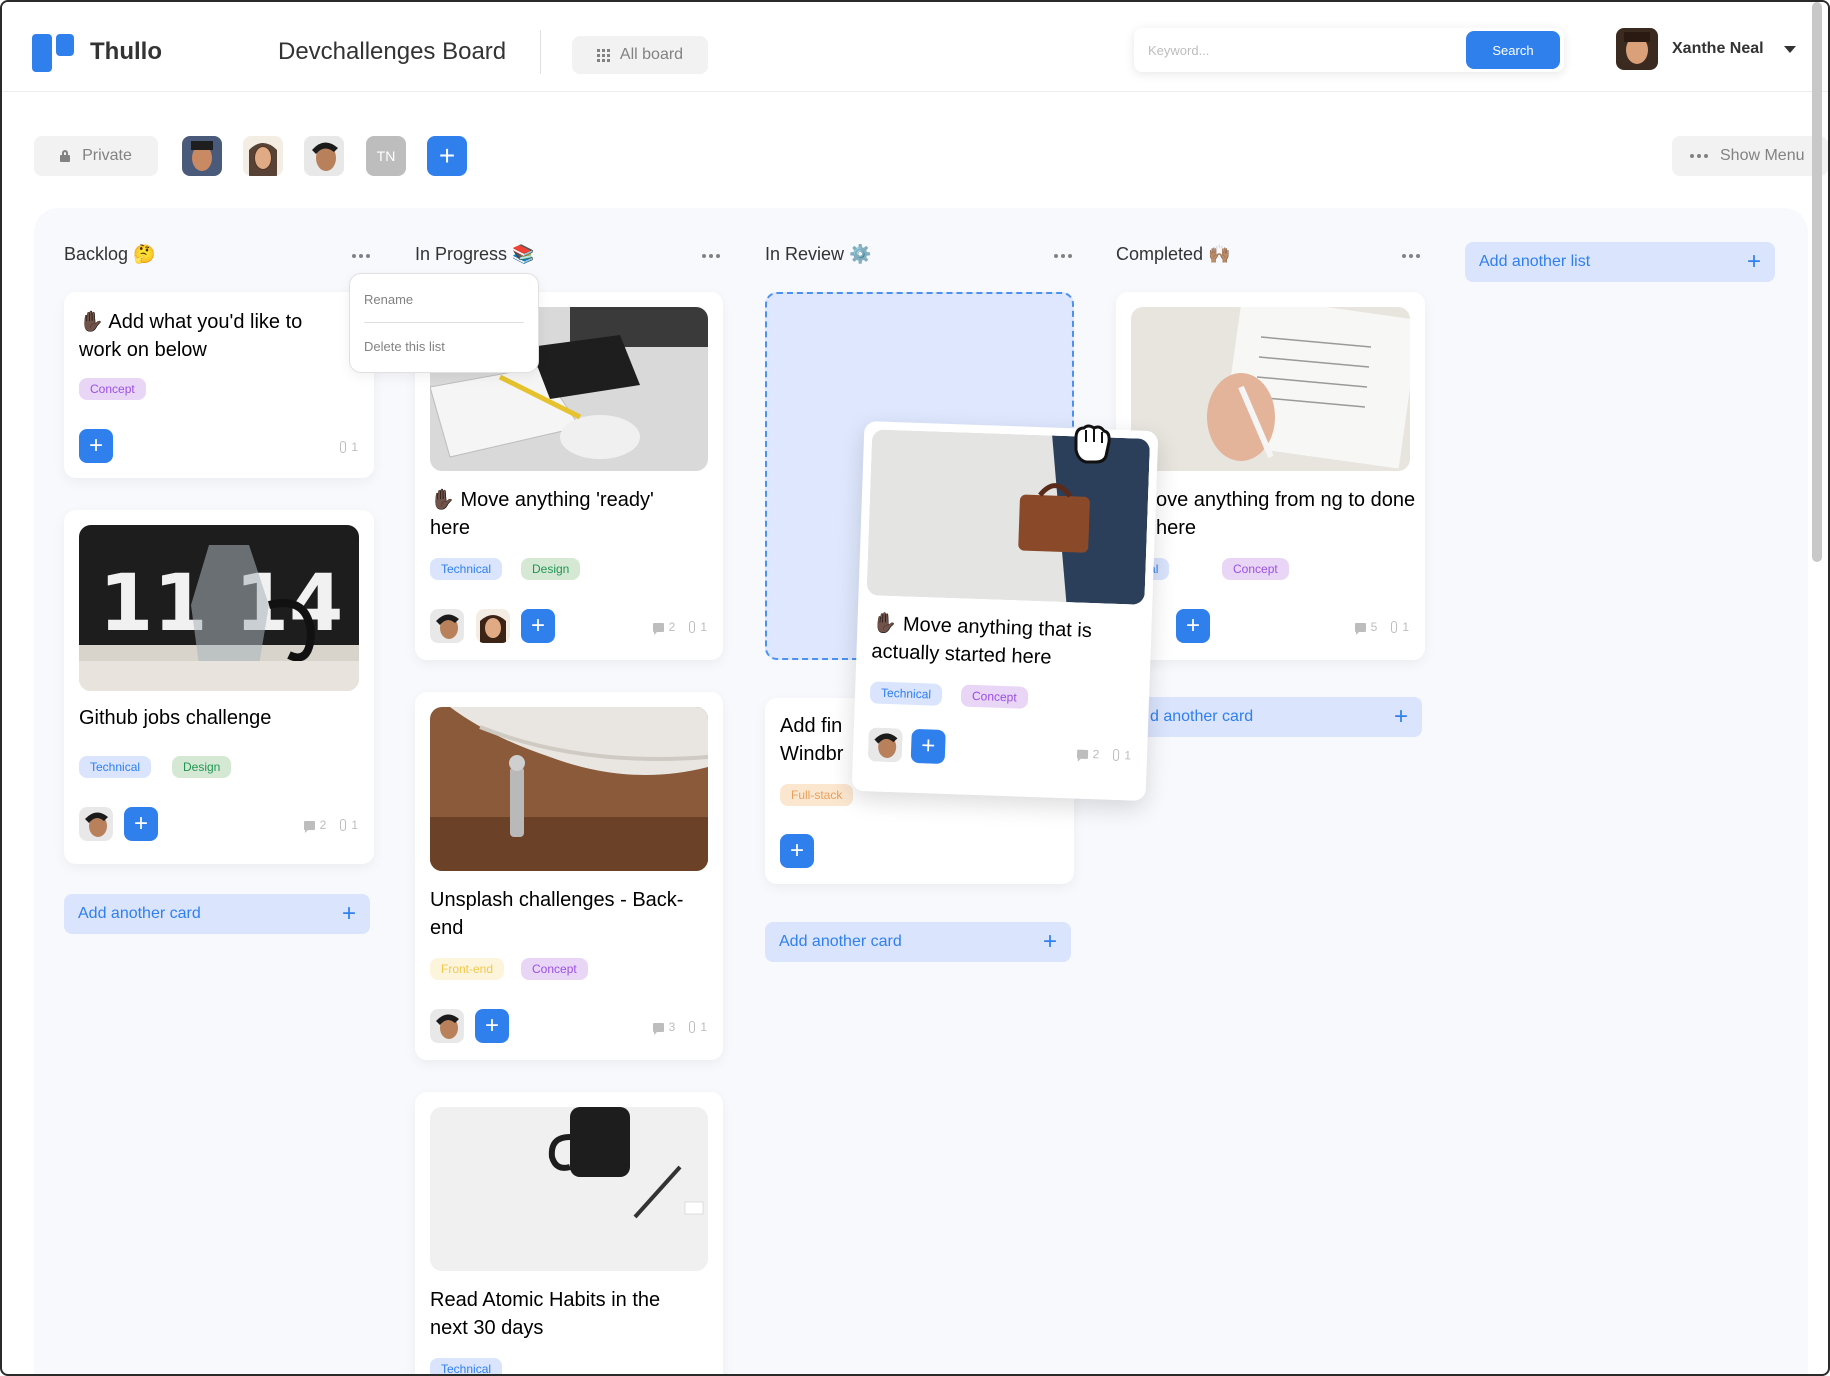 The width and height of the screenshot is (1830, 1376). What do you see at coordinates (1173, 254) in the screenshot?
I see `list-title-completed: Completed 🙌🏽` at bounding box center [1173, 254].